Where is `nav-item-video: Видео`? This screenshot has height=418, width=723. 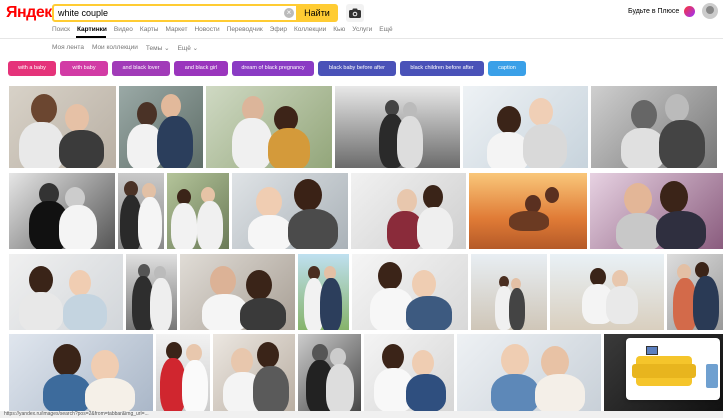
nav-item-video: Видео is located at coordinates (123, 31).